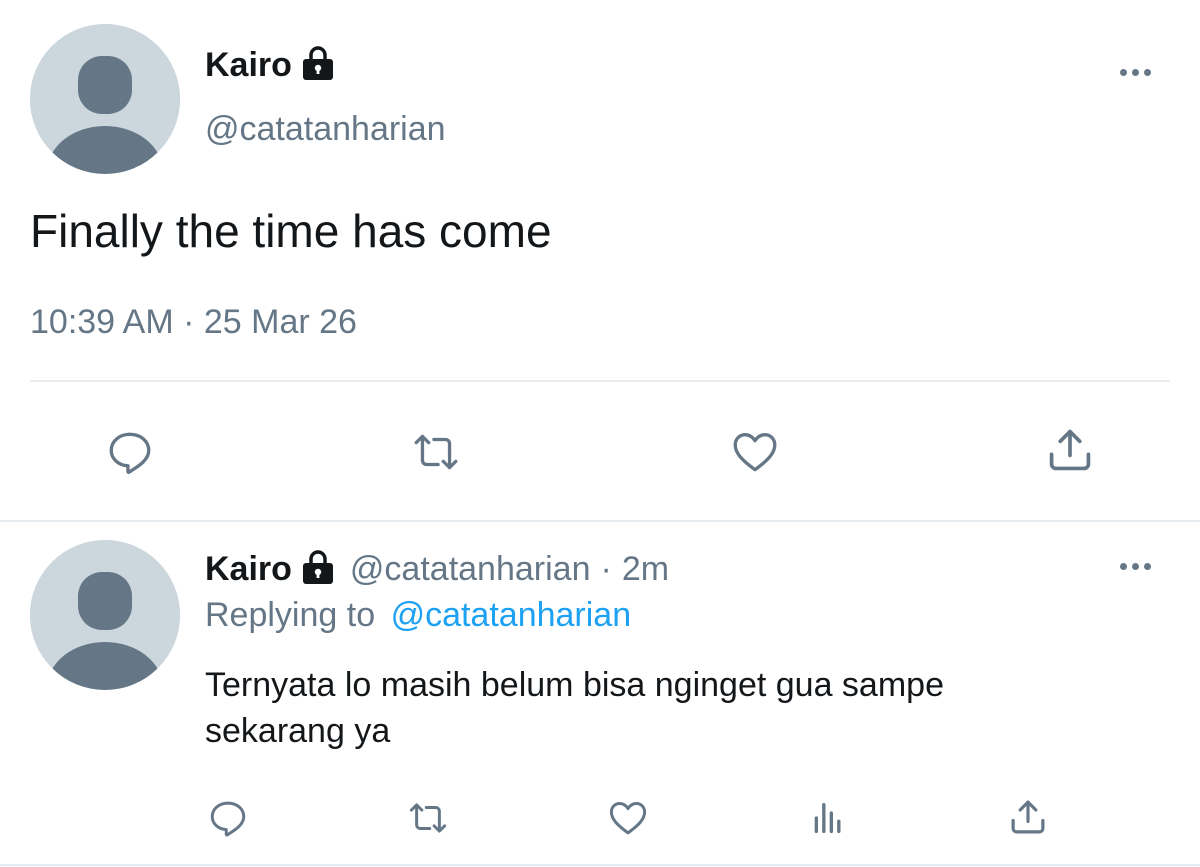 The height and width of the screenshot is (867, 1200). What do you see at coordinates (645, 569) in the screenshot?
I see `reply-age: 2m` at bounding box center [645, 569].